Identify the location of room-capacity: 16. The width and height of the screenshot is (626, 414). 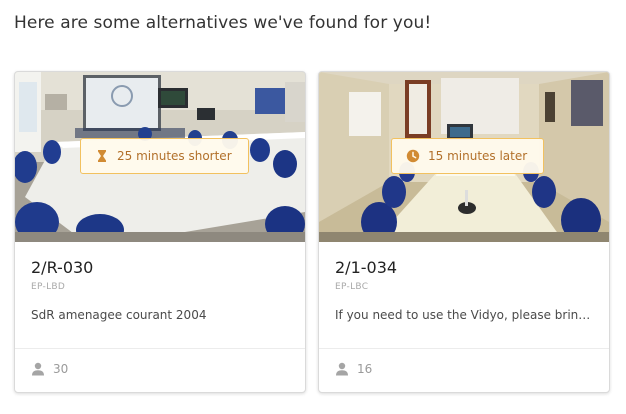
(353, 369).